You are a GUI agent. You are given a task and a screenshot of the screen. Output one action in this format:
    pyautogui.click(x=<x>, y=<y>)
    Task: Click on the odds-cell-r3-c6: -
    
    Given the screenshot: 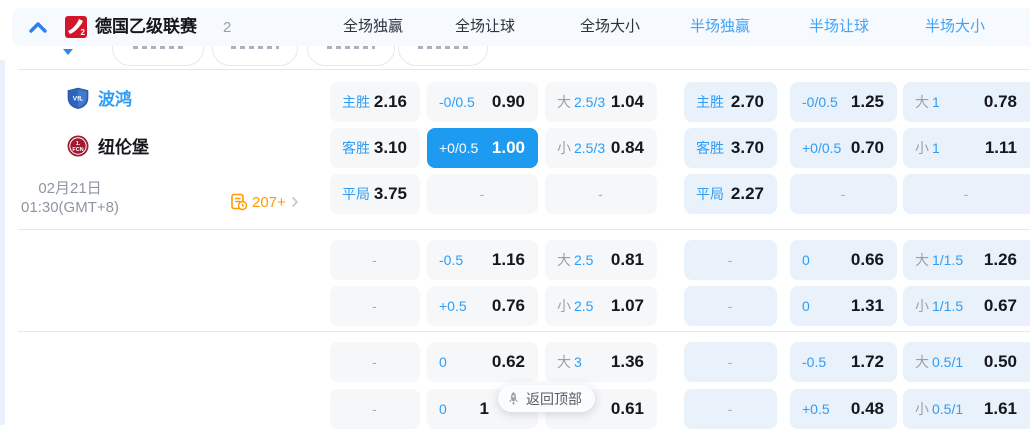 What is the action you would take?
    pyautogui.click(x=966, y=194)
    